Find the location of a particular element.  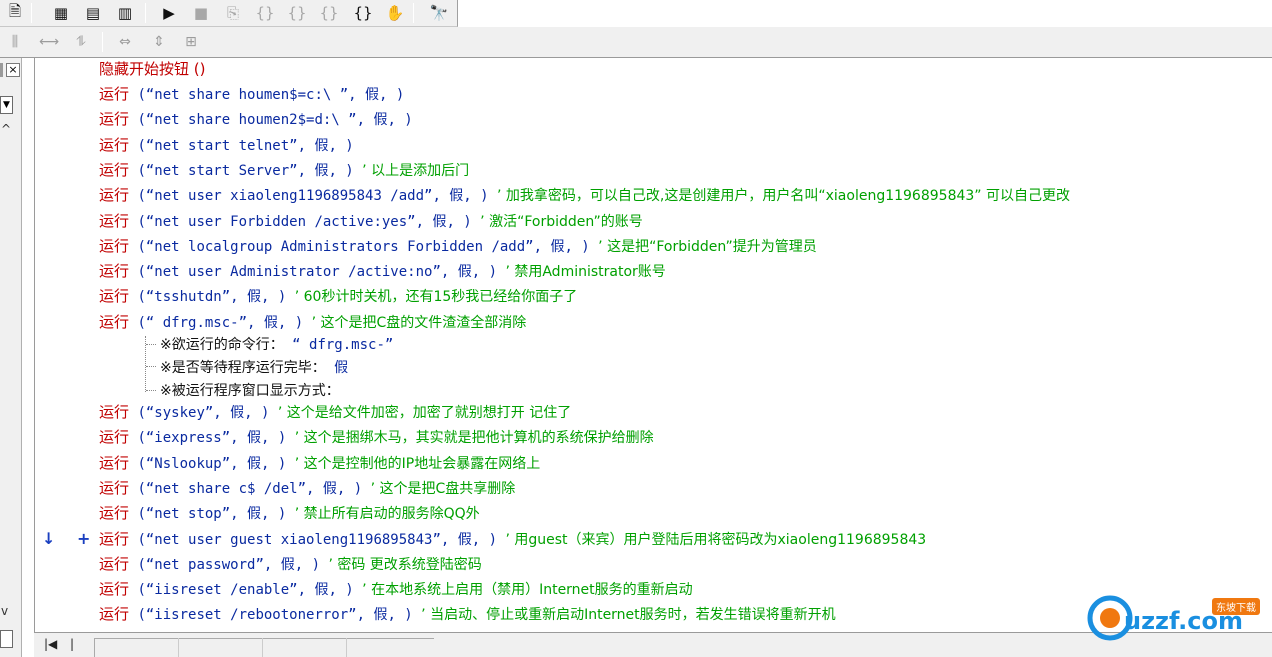

code-line: 运行 (“ dfrg.msc-”, 假, ) ’ 这个是把C盘的文件渣渣全部消除 is located at coordinates (312, 322).